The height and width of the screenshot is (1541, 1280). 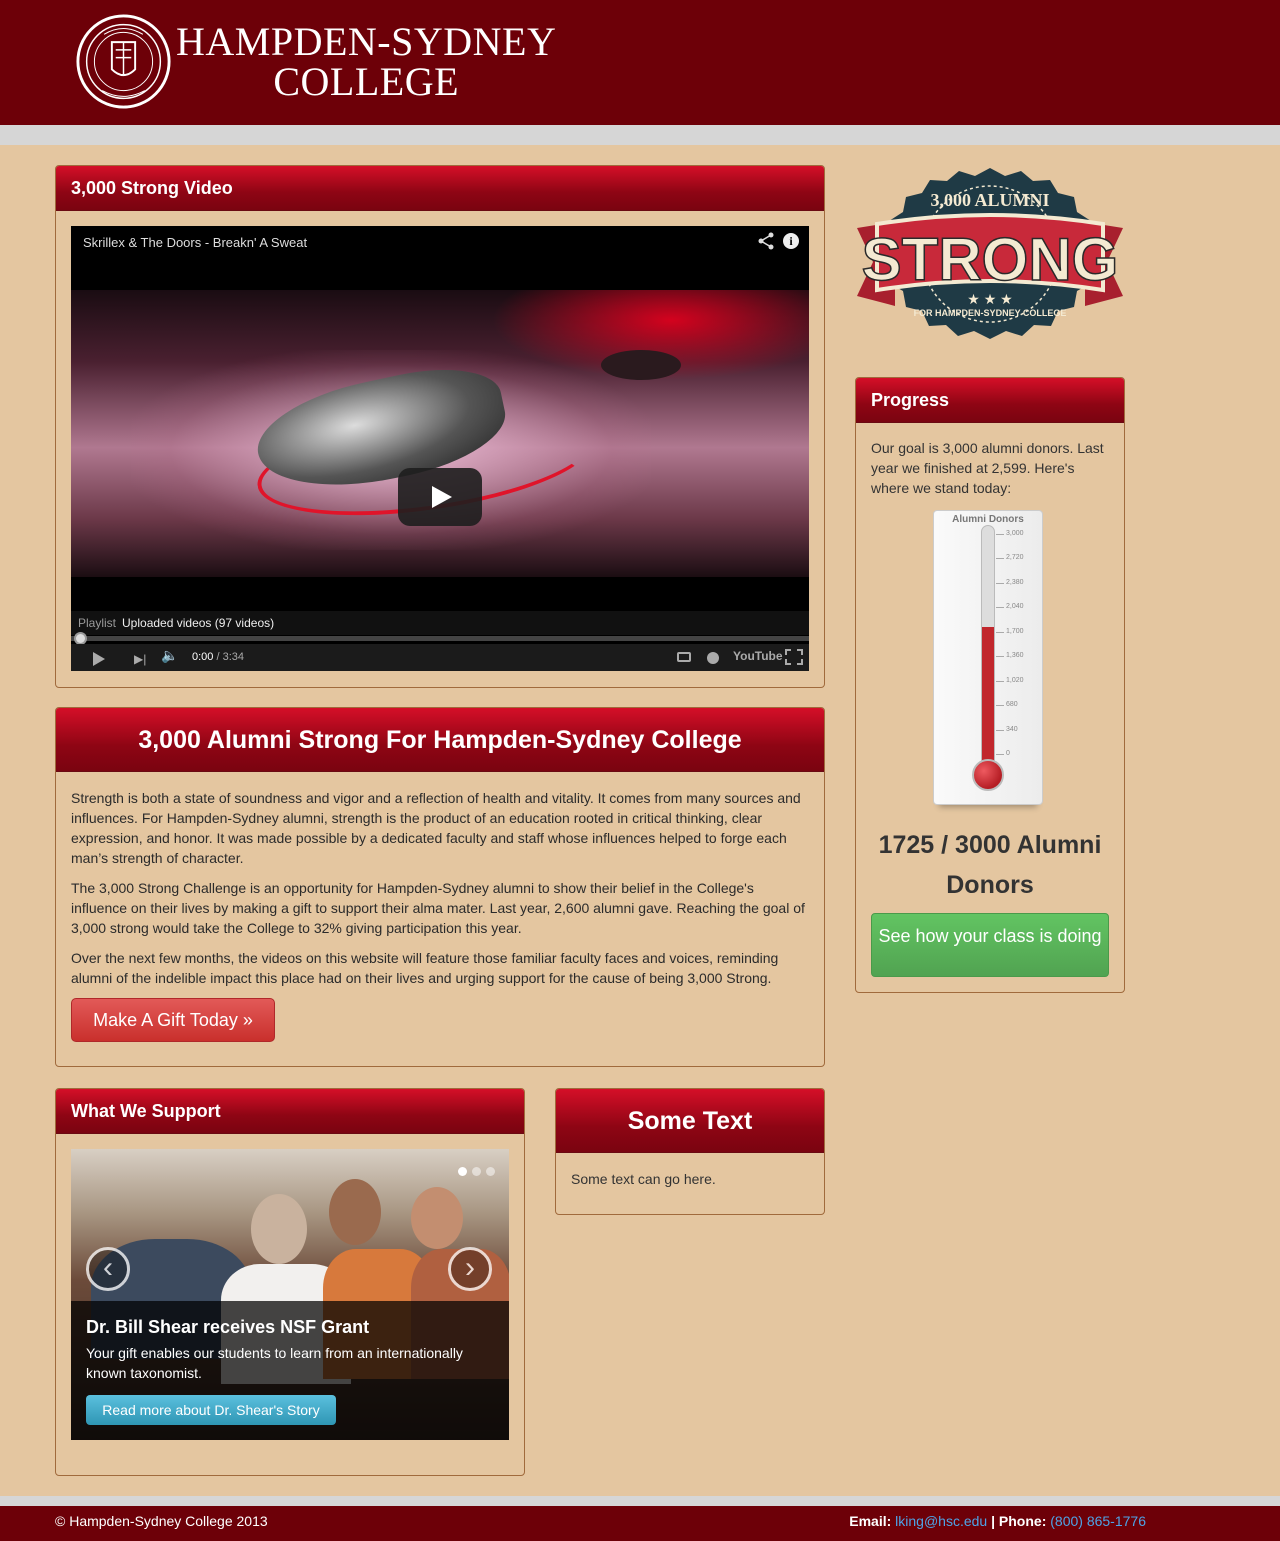 I want to click on panel-title: Progress, so click(x=990, y=400).